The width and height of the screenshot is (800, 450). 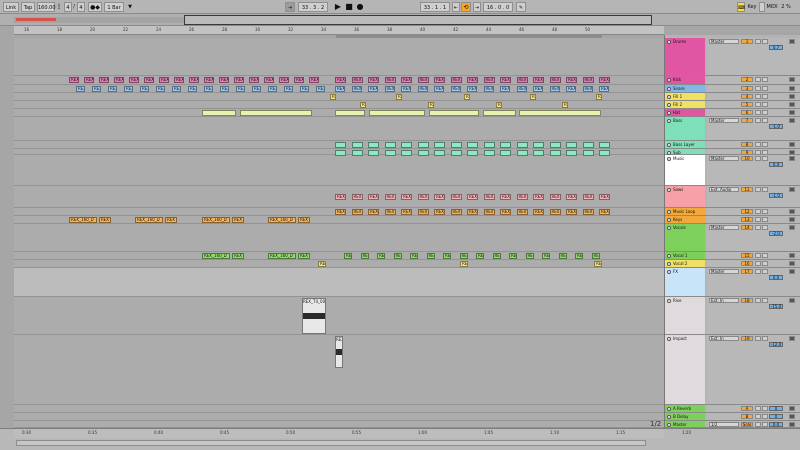 I want to click on track-activator-button: 10, so click(x=747, y=158).